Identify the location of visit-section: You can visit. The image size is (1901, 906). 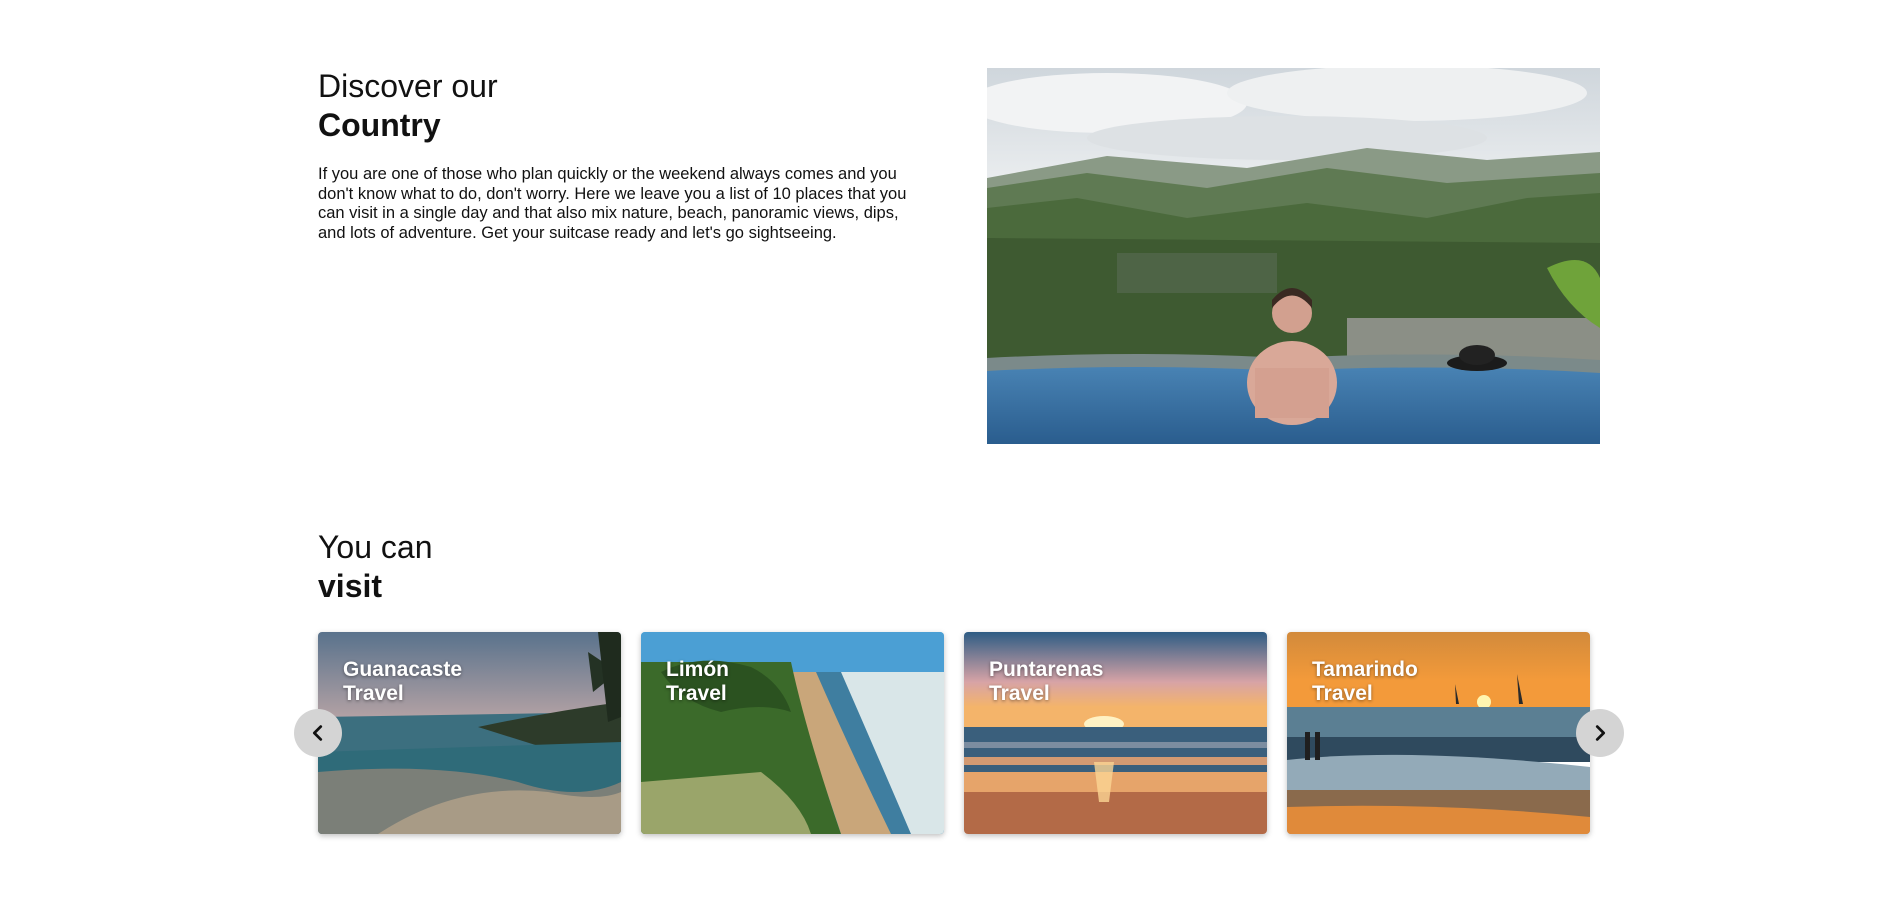
(375, 566).